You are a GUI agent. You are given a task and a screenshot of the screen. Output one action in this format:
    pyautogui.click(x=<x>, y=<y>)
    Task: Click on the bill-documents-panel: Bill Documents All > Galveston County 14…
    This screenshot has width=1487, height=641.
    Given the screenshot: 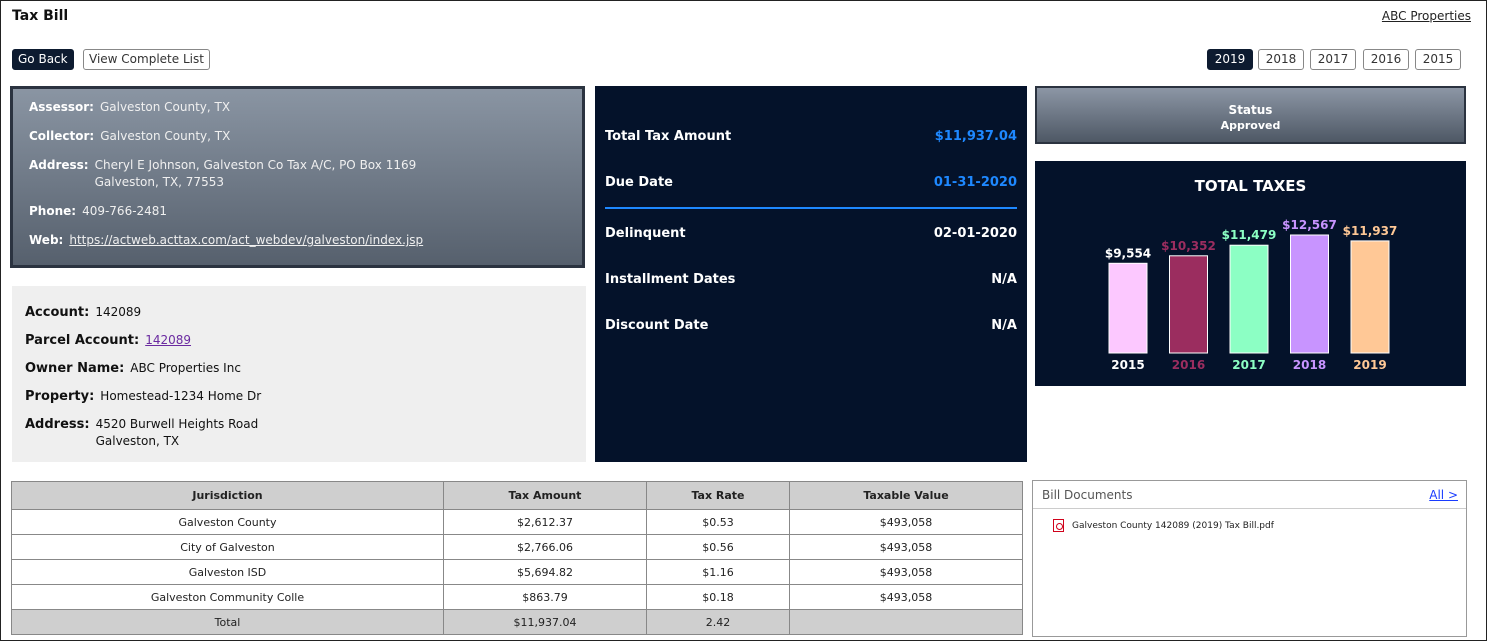 What is the action you would take?
    pyautogui.click(x=1249, y=558)
    